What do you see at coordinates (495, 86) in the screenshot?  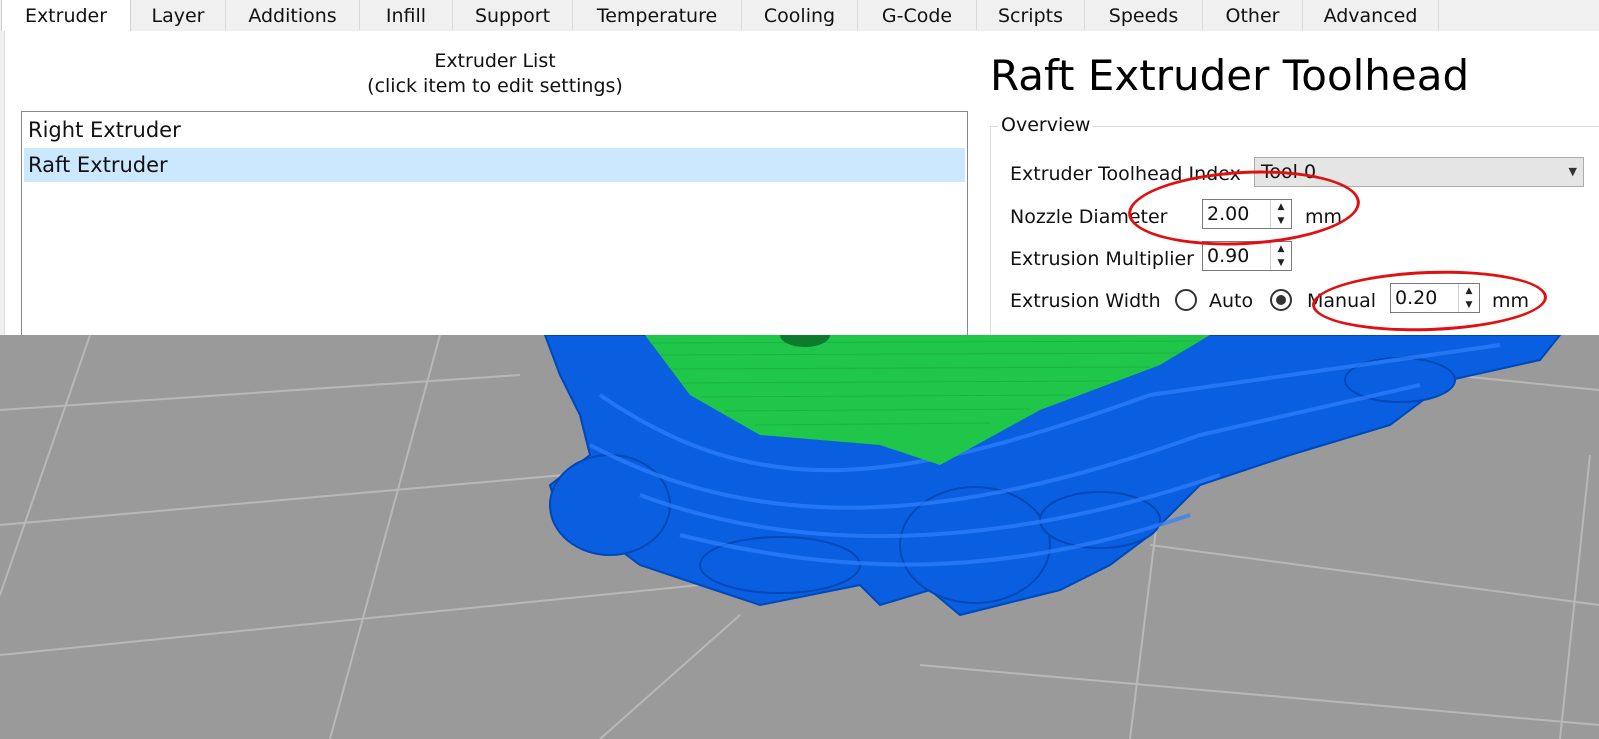 I see `extruder-list-hint: (click item to edit settings)` at bounding box center [495, 86].